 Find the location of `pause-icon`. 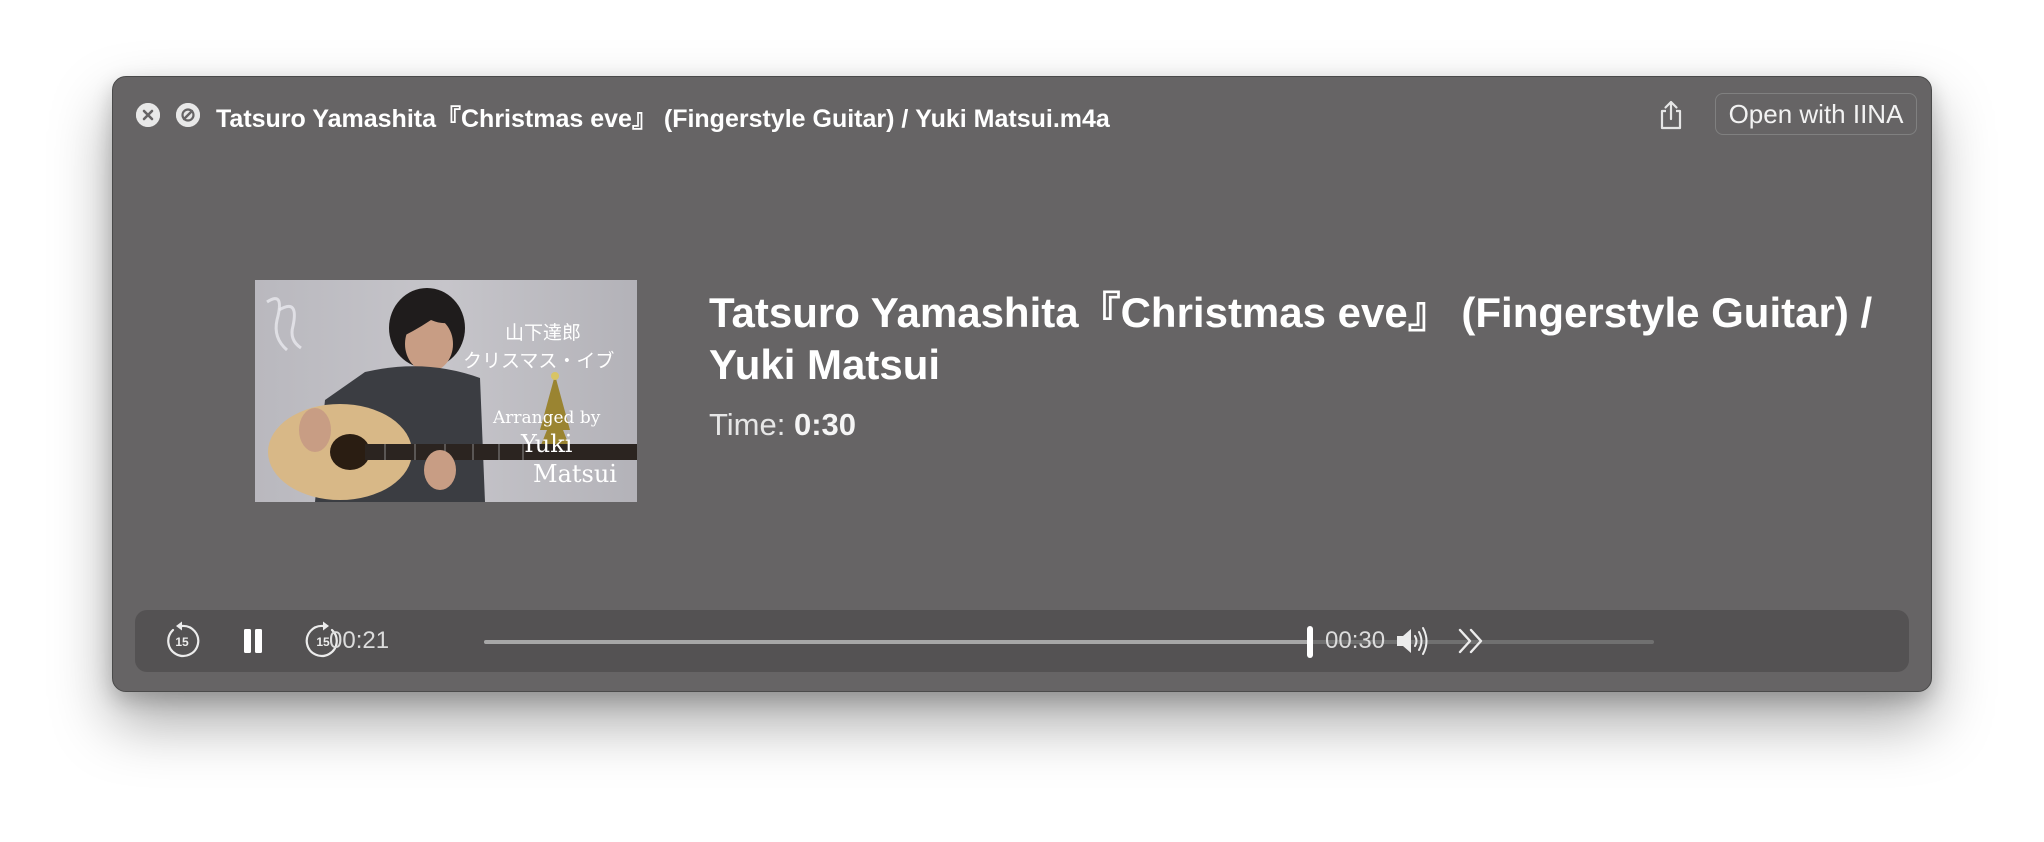

pause-icon is located at coordinates (253, 641).